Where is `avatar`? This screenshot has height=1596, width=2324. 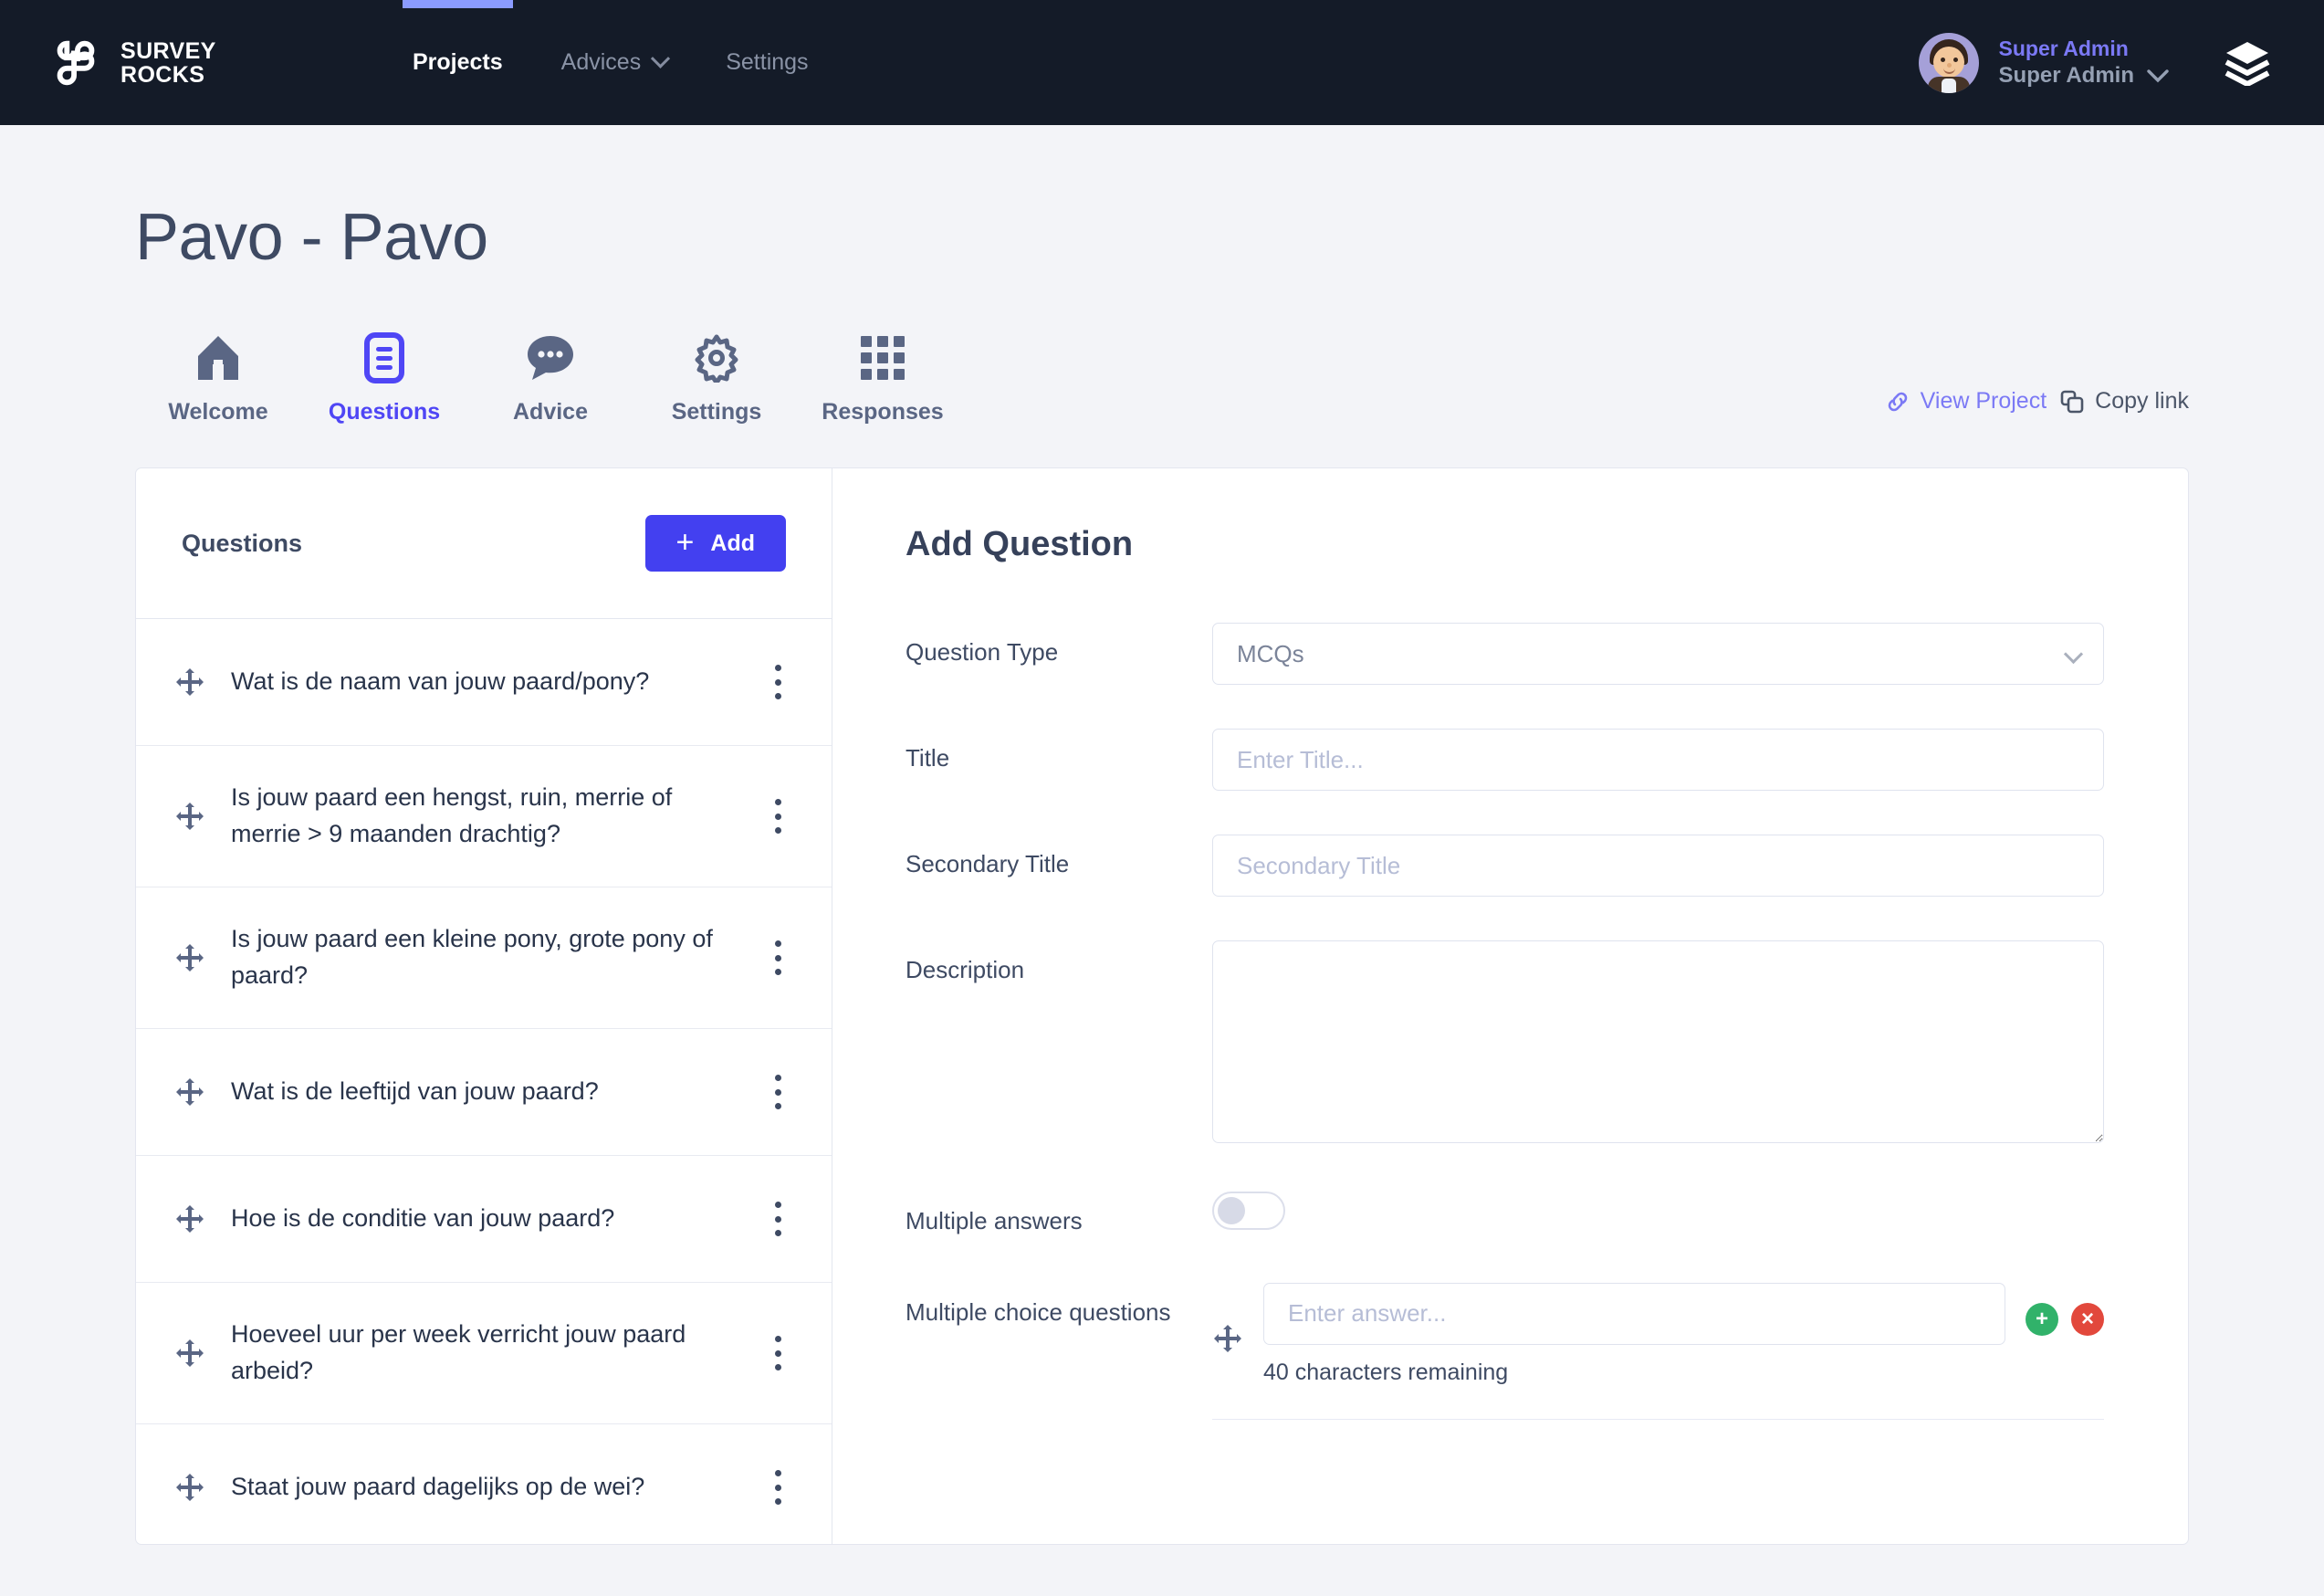
avatar is located at coordinates (1949, 63).